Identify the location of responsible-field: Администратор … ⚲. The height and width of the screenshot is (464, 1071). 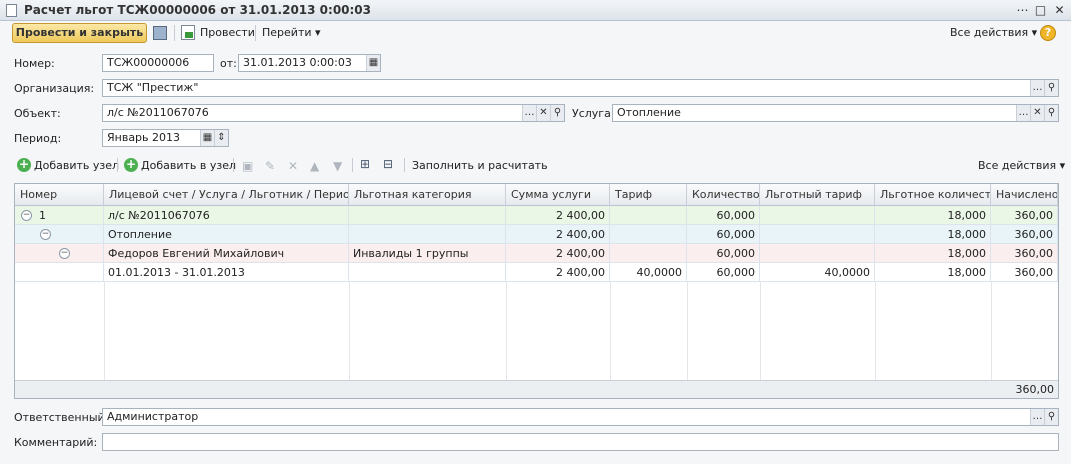
(580, 417).